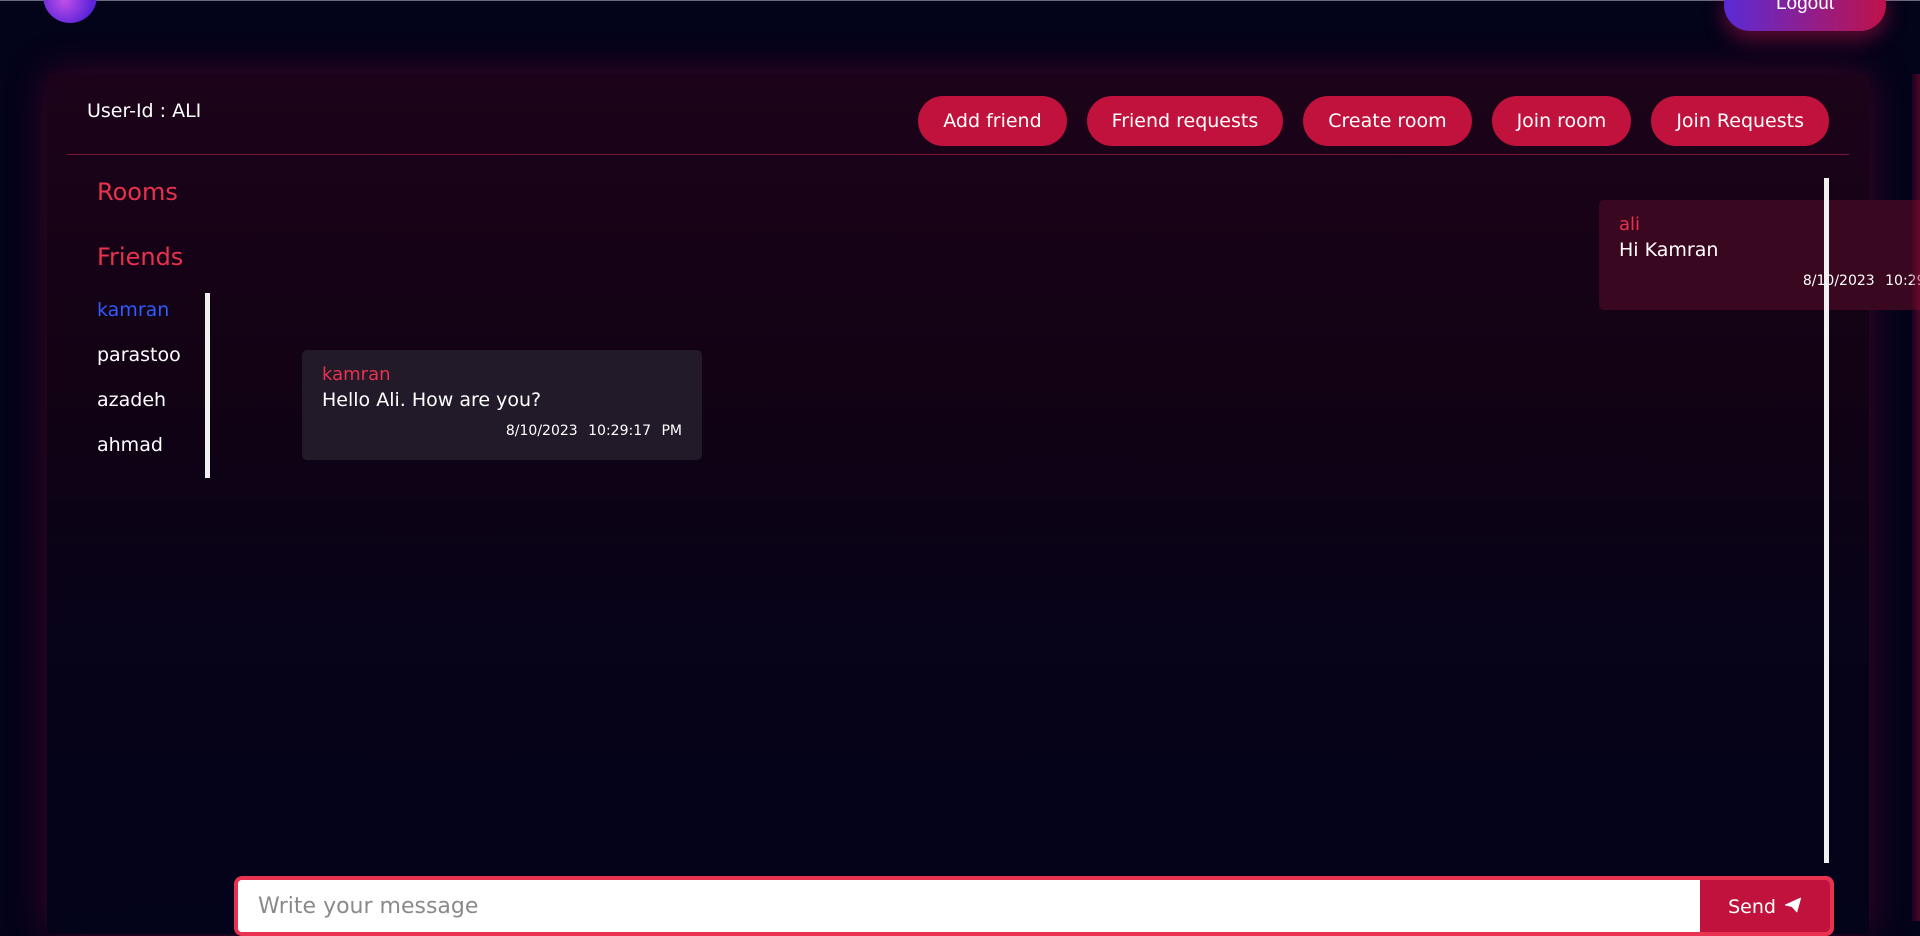 This screenshot has width=1920, height=936. What do you see at coordinates (157, 192) in the screenshot?
I see `rooms-heading: Rooms` at bounding box center [157, 192].